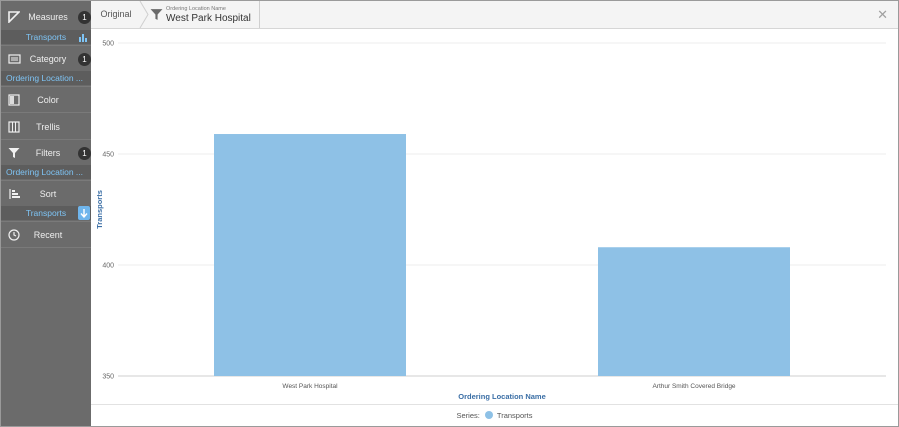 This screenshot has height=427, width=899. I want to click on chart-footer: Series: Transports, so click(494, 415).